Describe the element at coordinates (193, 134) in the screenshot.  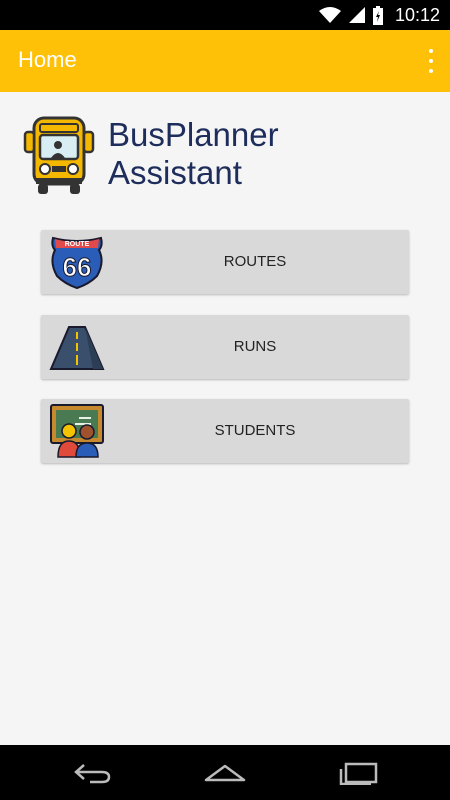
I see `app-name-line1: BusPlanner` at that location.